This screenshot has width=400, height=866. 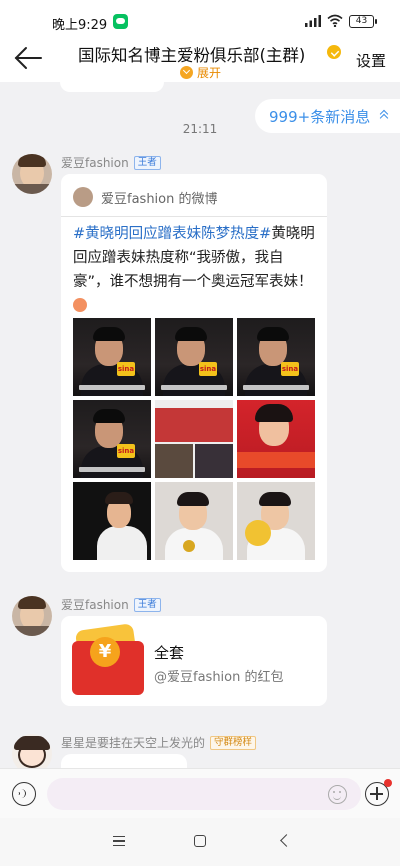 What do you see at coordinates (83, 197) in the screenshot?
I see `source-avatar` at bounding box center [83, 197].